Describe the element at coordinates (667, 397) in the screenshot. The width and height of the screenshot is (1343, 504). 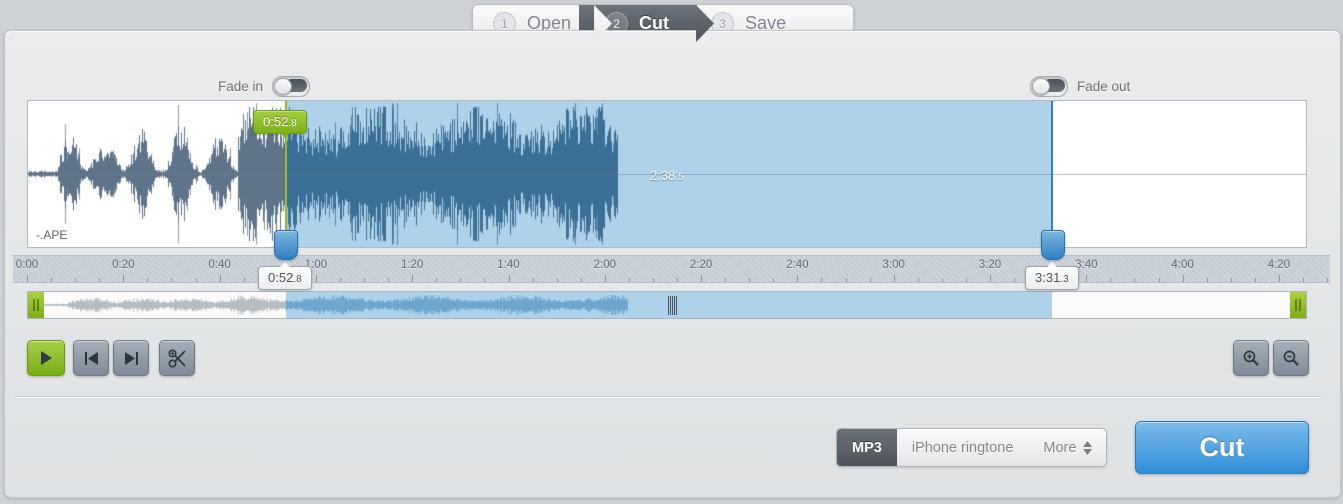
I see `panel-divider` at that location.